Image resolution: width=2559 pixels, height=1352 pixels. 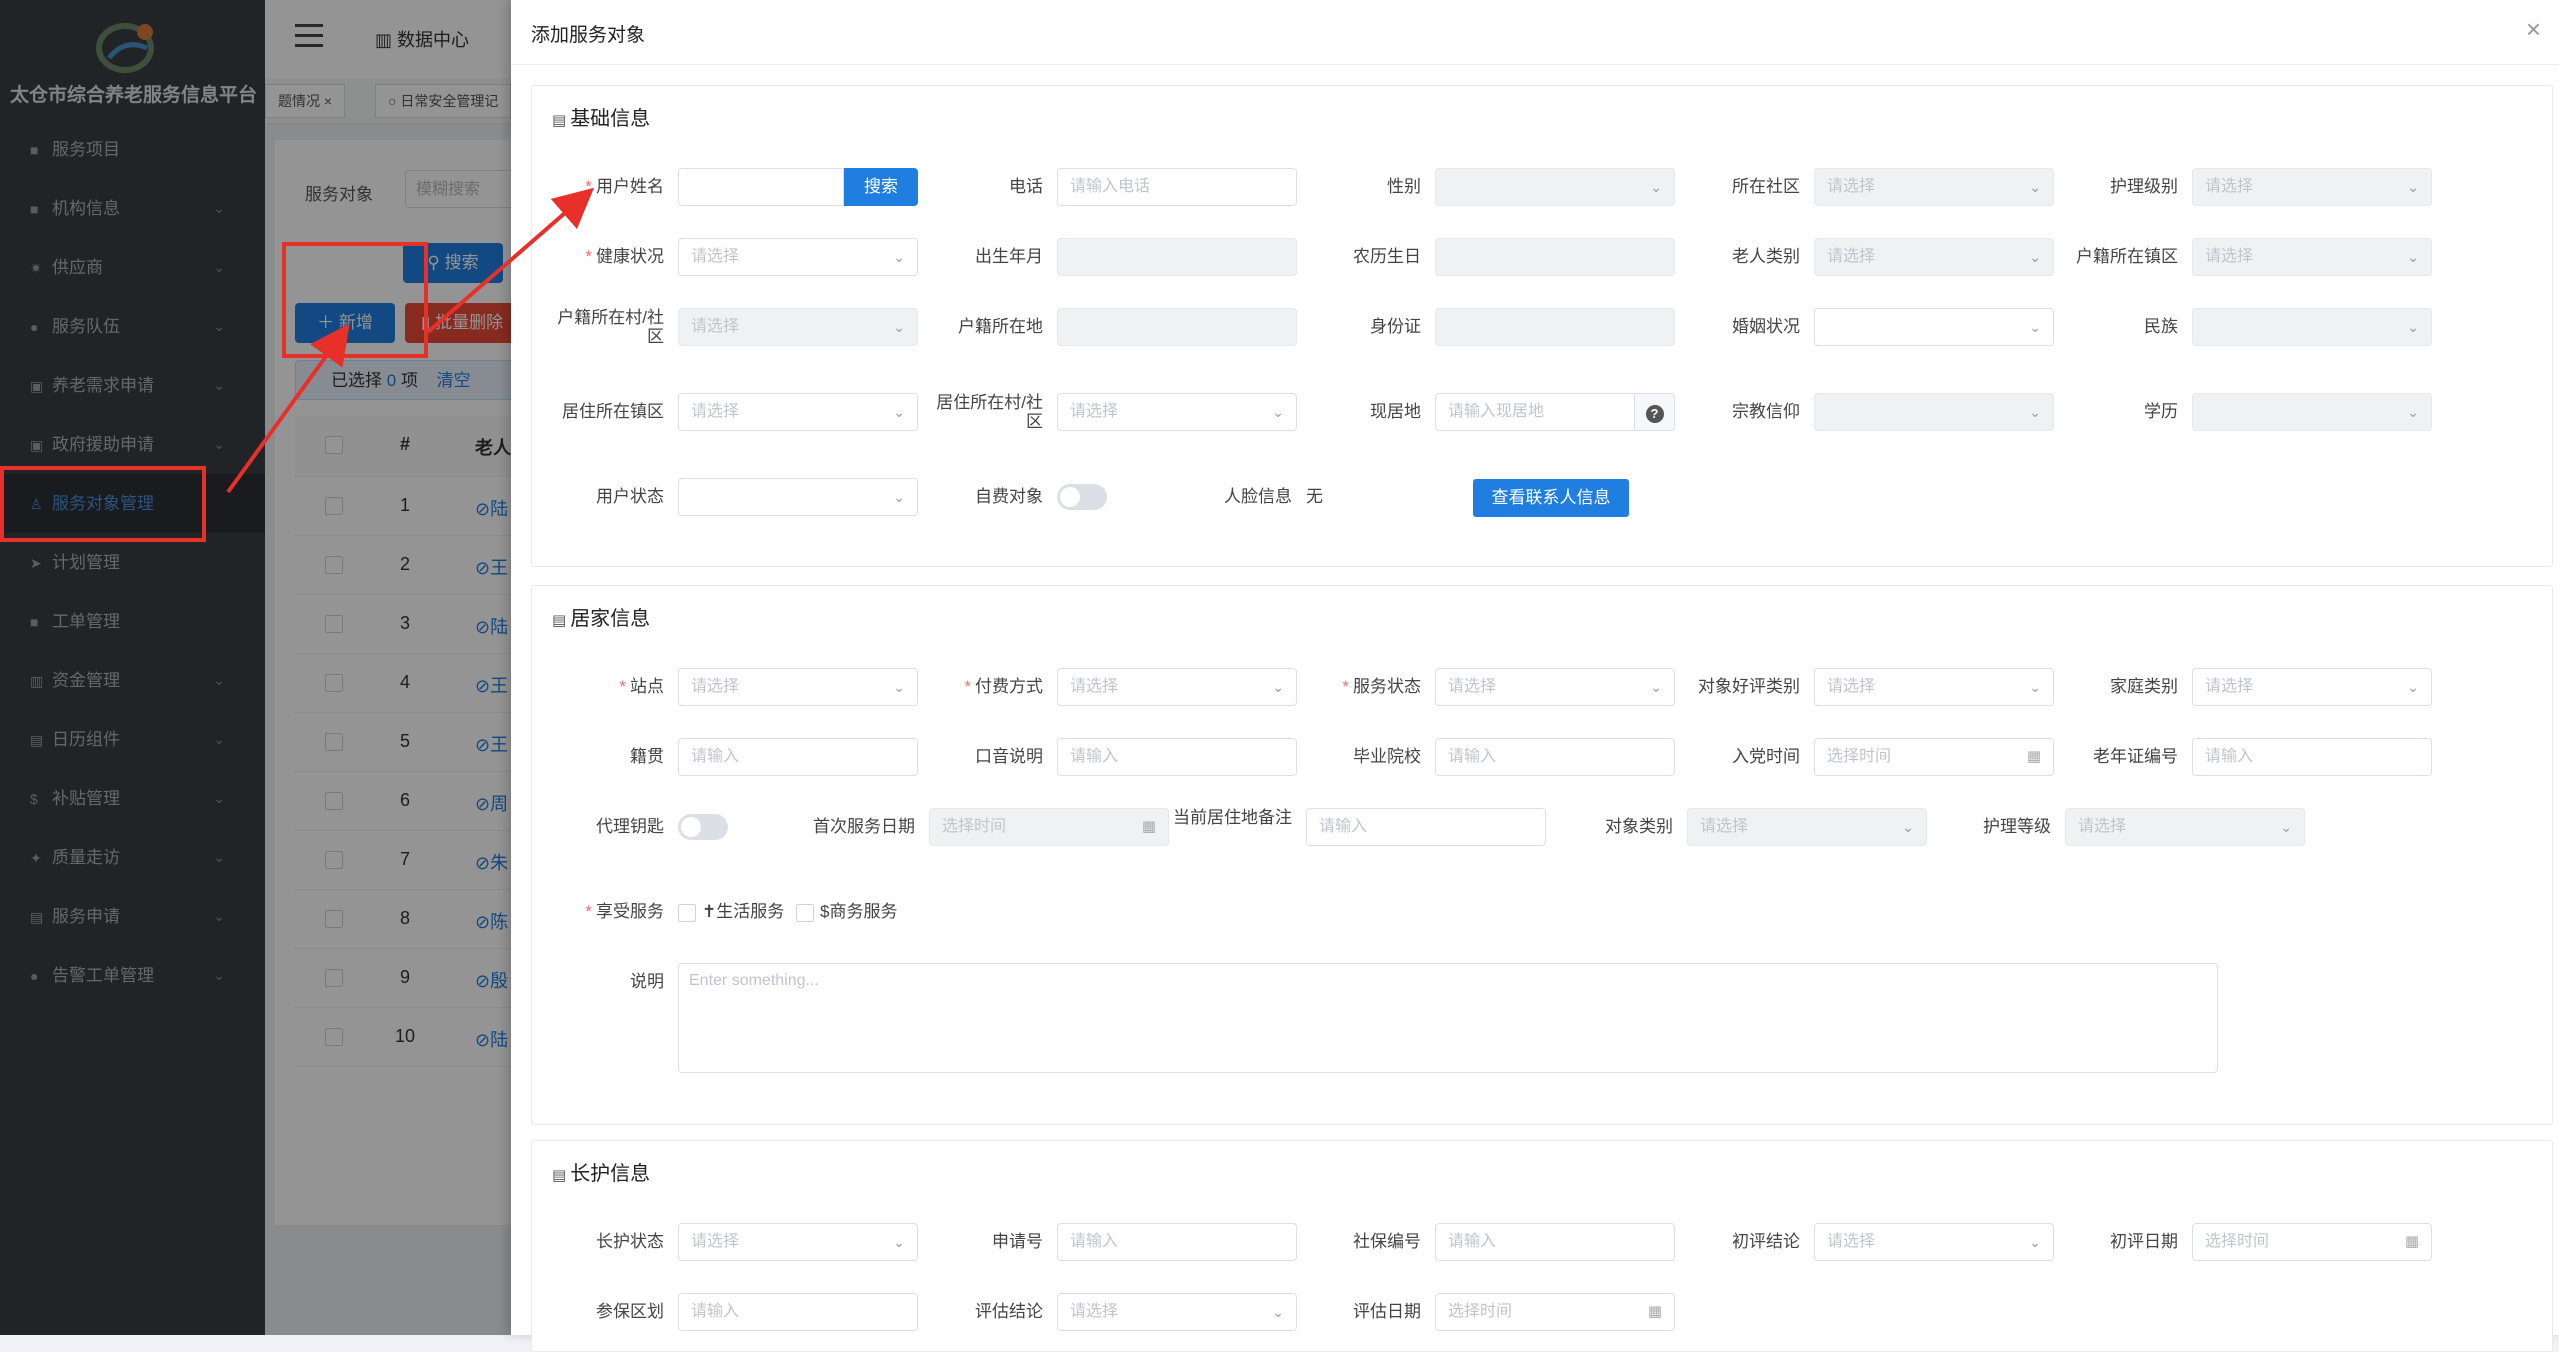 What do you see at coordinates (1934, 757) in the screenshot?
I see `party-date-picker: 选择时间 ▦` at bounding box center [1934, 757].